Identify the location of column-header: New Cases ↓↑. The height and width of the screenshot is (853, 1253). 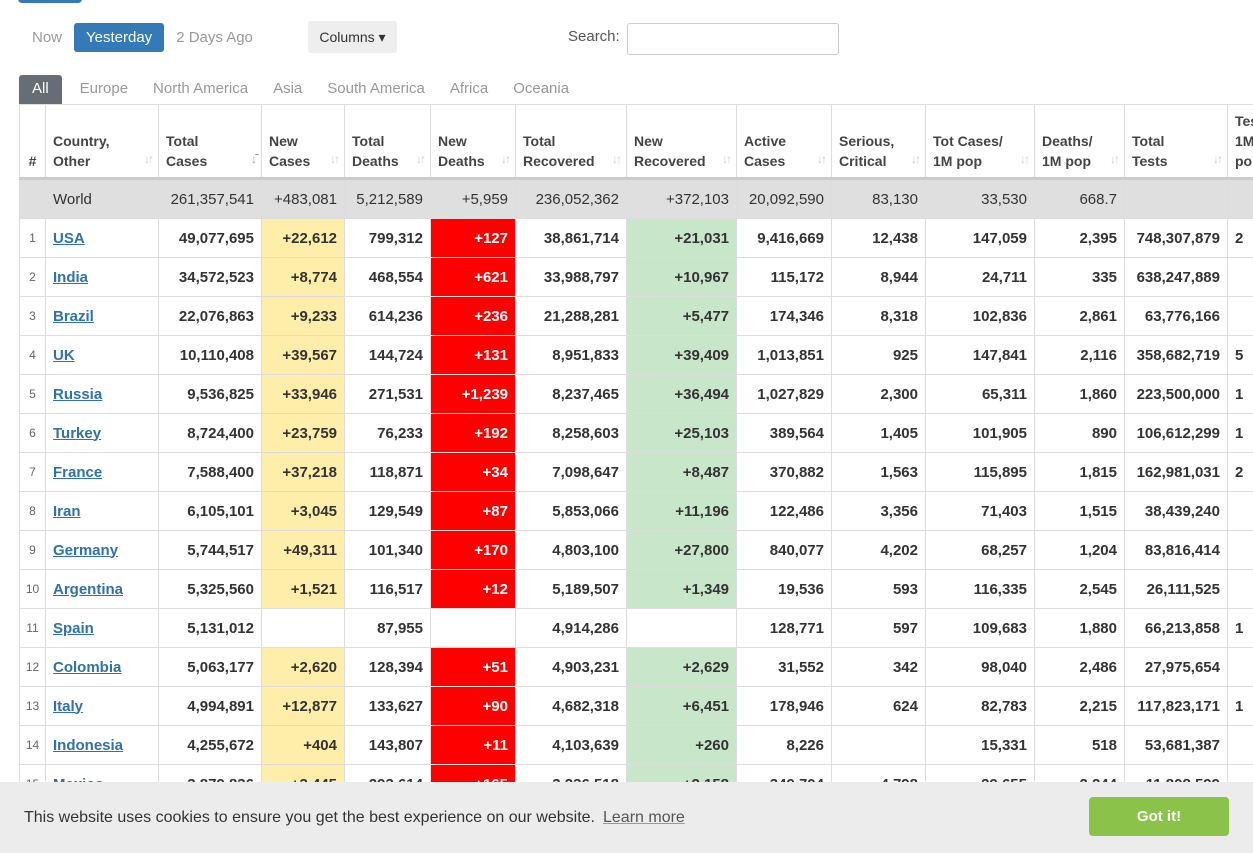
(303, 142).